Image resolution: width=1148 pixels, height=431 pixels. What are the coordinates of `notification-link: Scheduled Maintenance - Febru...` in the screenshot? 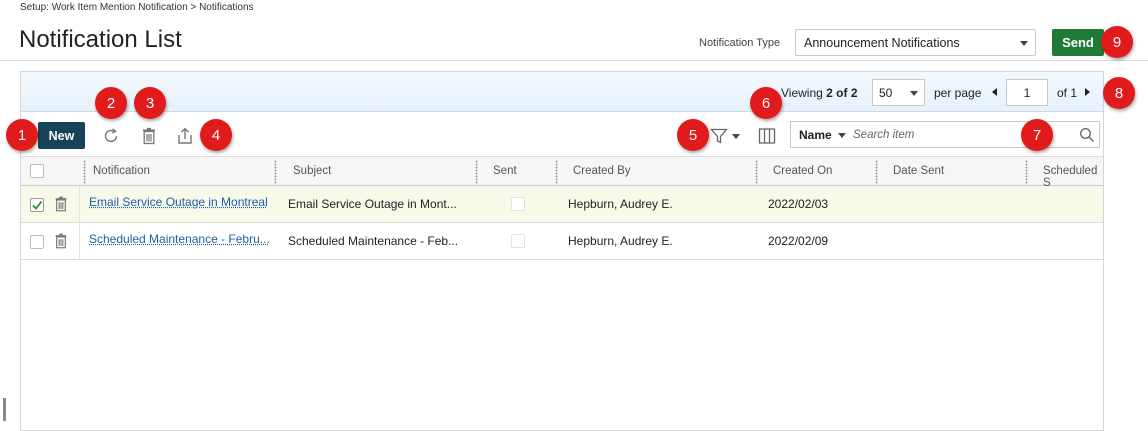 It's located at (183, 239).